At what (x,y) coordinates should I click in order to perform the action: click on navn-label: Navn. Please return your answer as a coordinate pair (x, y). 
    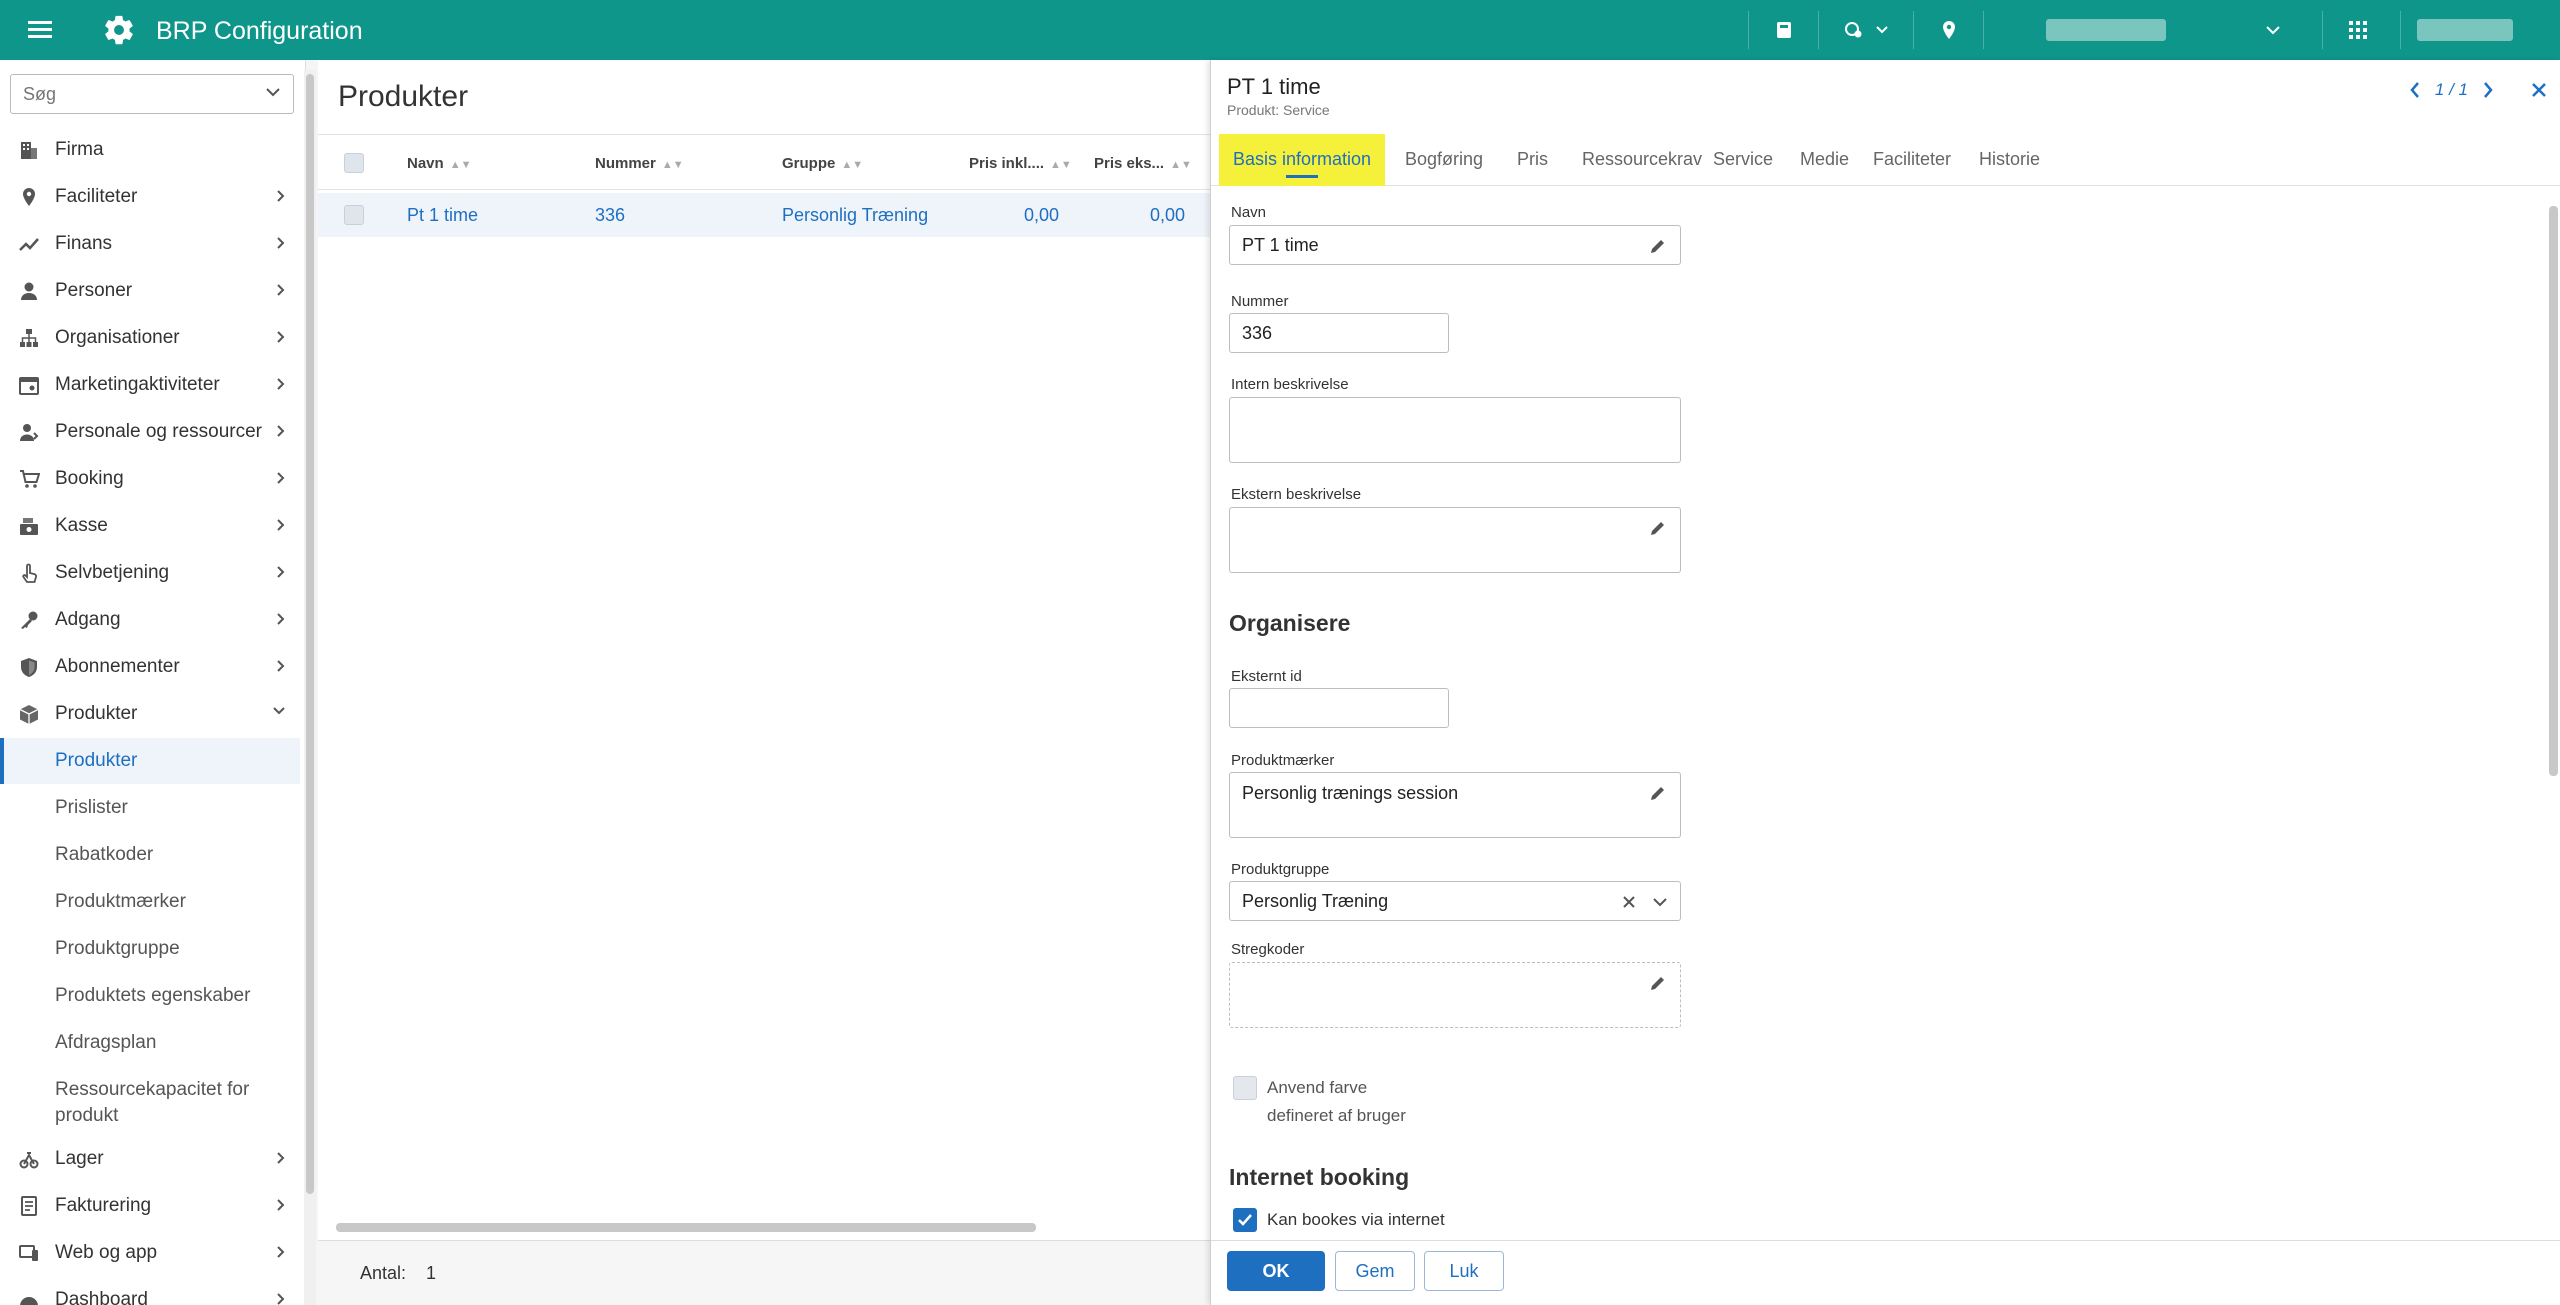
    Looking at the image, I should click on (1249, 212).